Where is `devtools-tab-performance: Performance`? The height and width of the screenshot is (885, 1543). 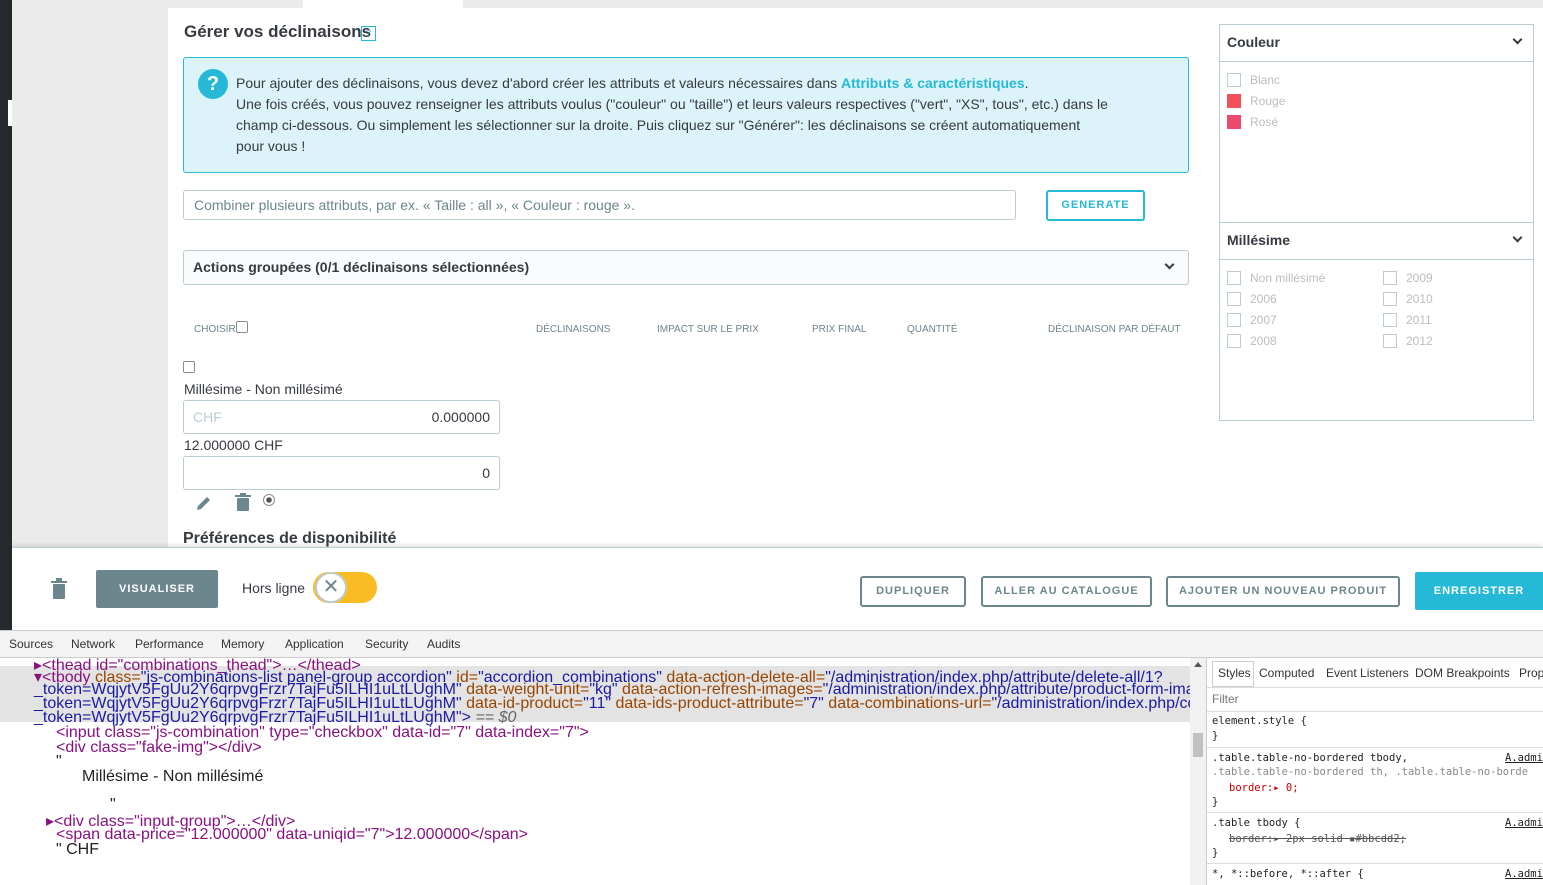 devtools-tab-performance: Performance is located at coordinates (169, 644).